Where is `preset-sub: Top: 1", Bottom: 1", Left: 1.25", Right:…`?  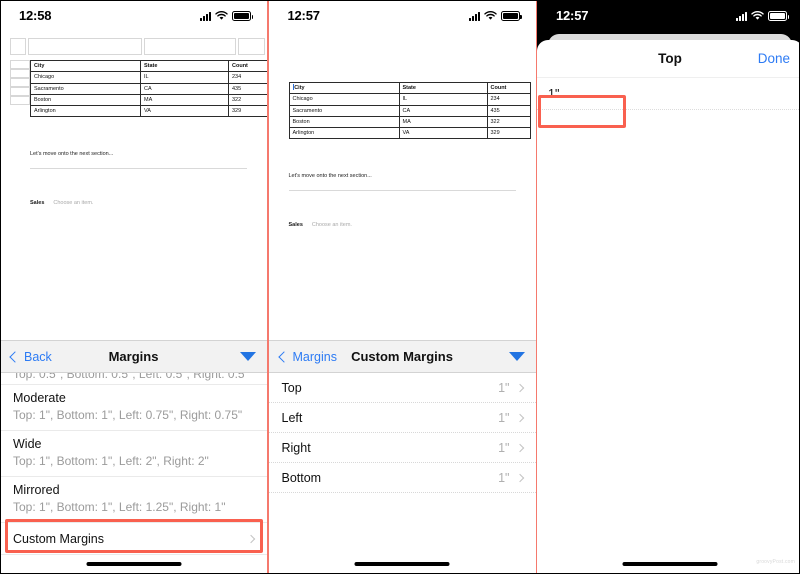 preset-sub: Top: 1", Bottom: 1", Left: 1.25", Right:… is located at coordinates (119, 507).